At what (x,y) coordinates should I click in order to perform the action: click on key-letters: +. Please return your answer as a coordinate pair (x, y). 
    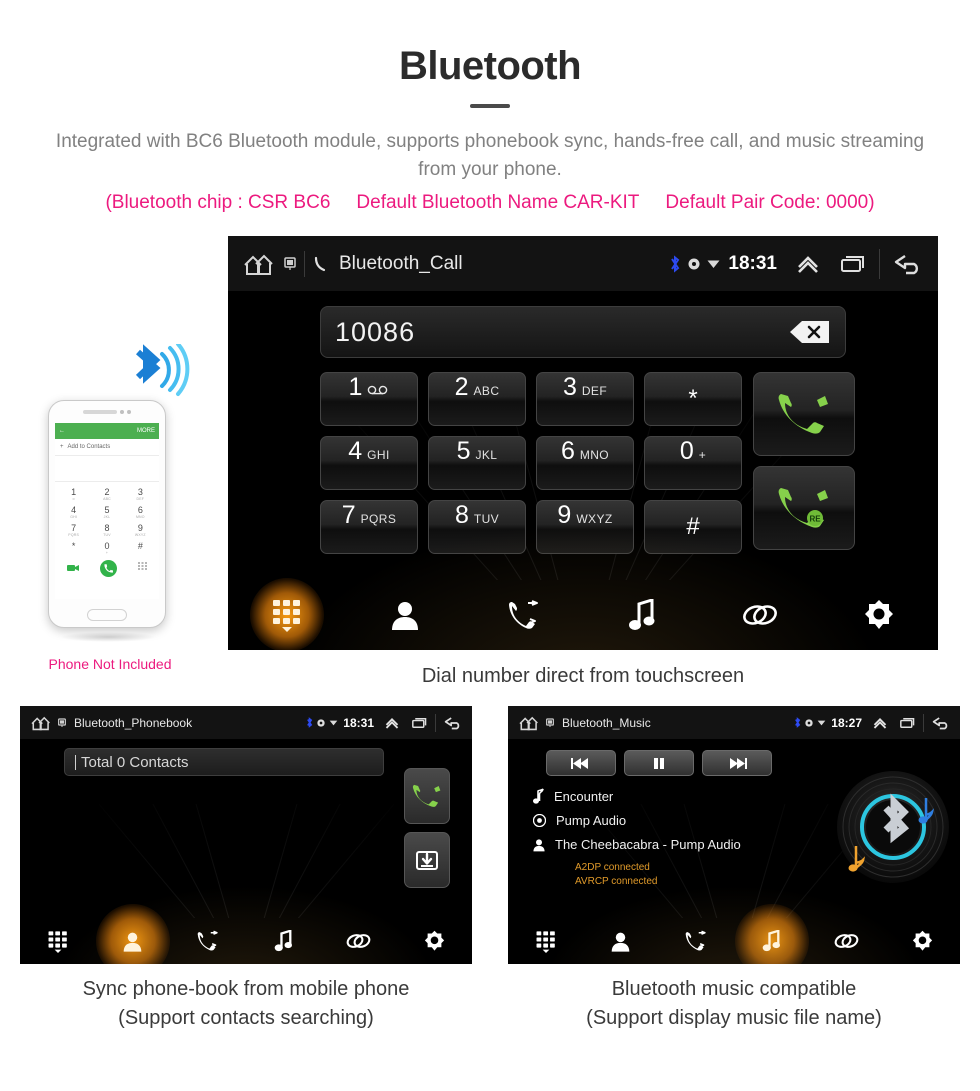
    Looking at the image, I should click on (702, 455).